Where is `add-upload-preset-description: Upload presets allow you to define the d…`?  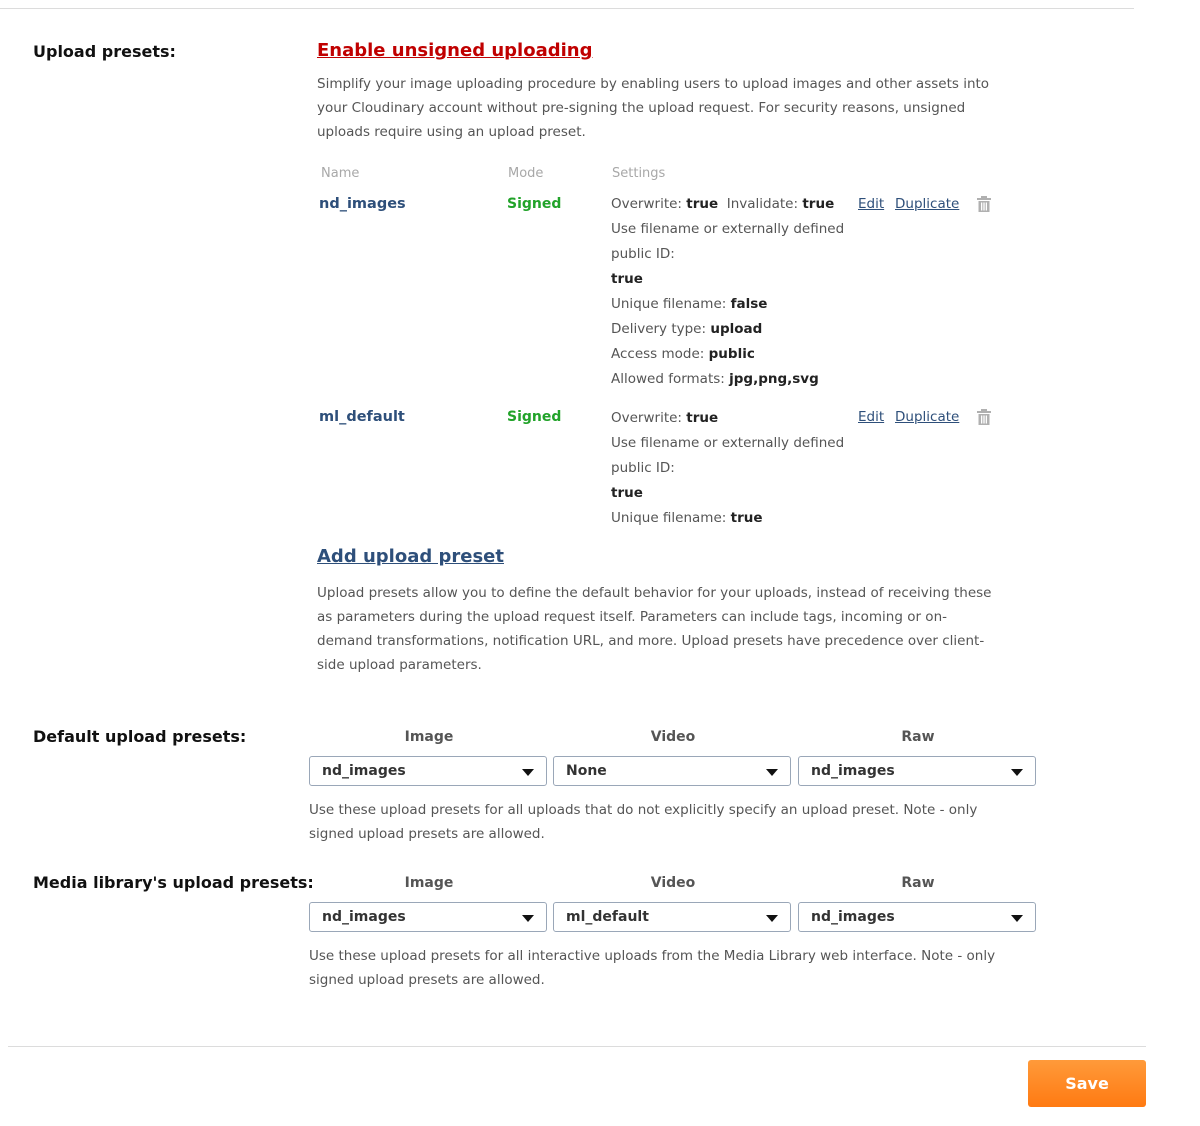 add-upload-preset-description: Upload presets allow you to define the d… is located at coordinates (654, 629).